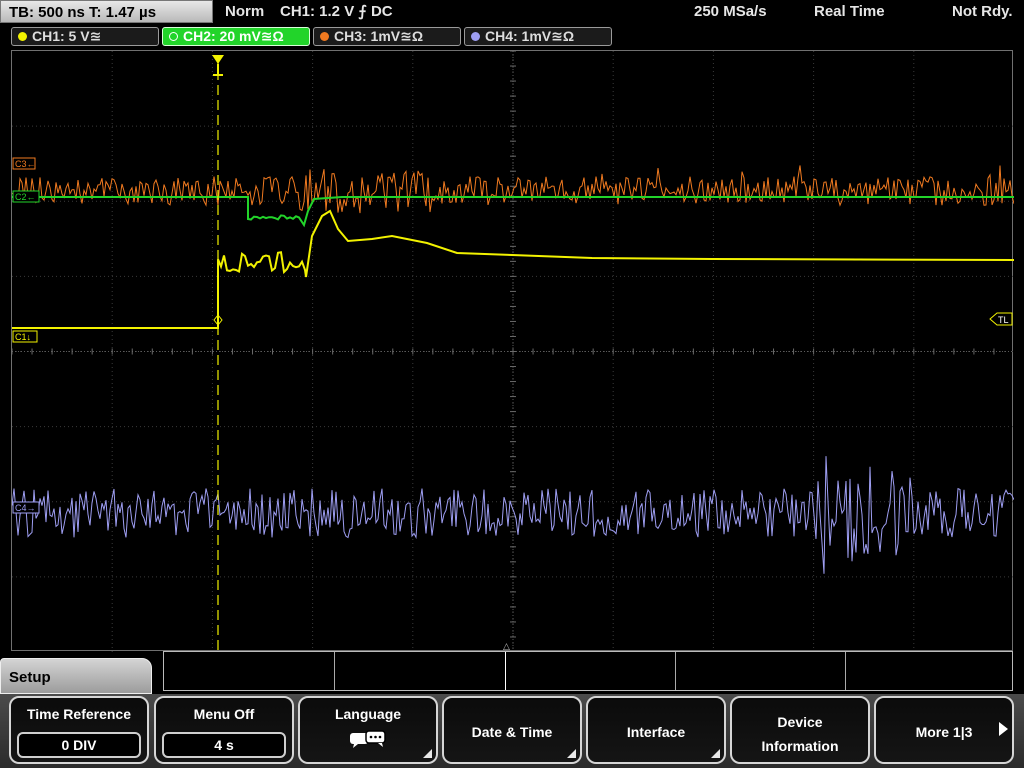  What do you see at coordinates (224, 714) in the screenshot?
I see `softkey-label: Menu Off` at bounding box center [224, 714].